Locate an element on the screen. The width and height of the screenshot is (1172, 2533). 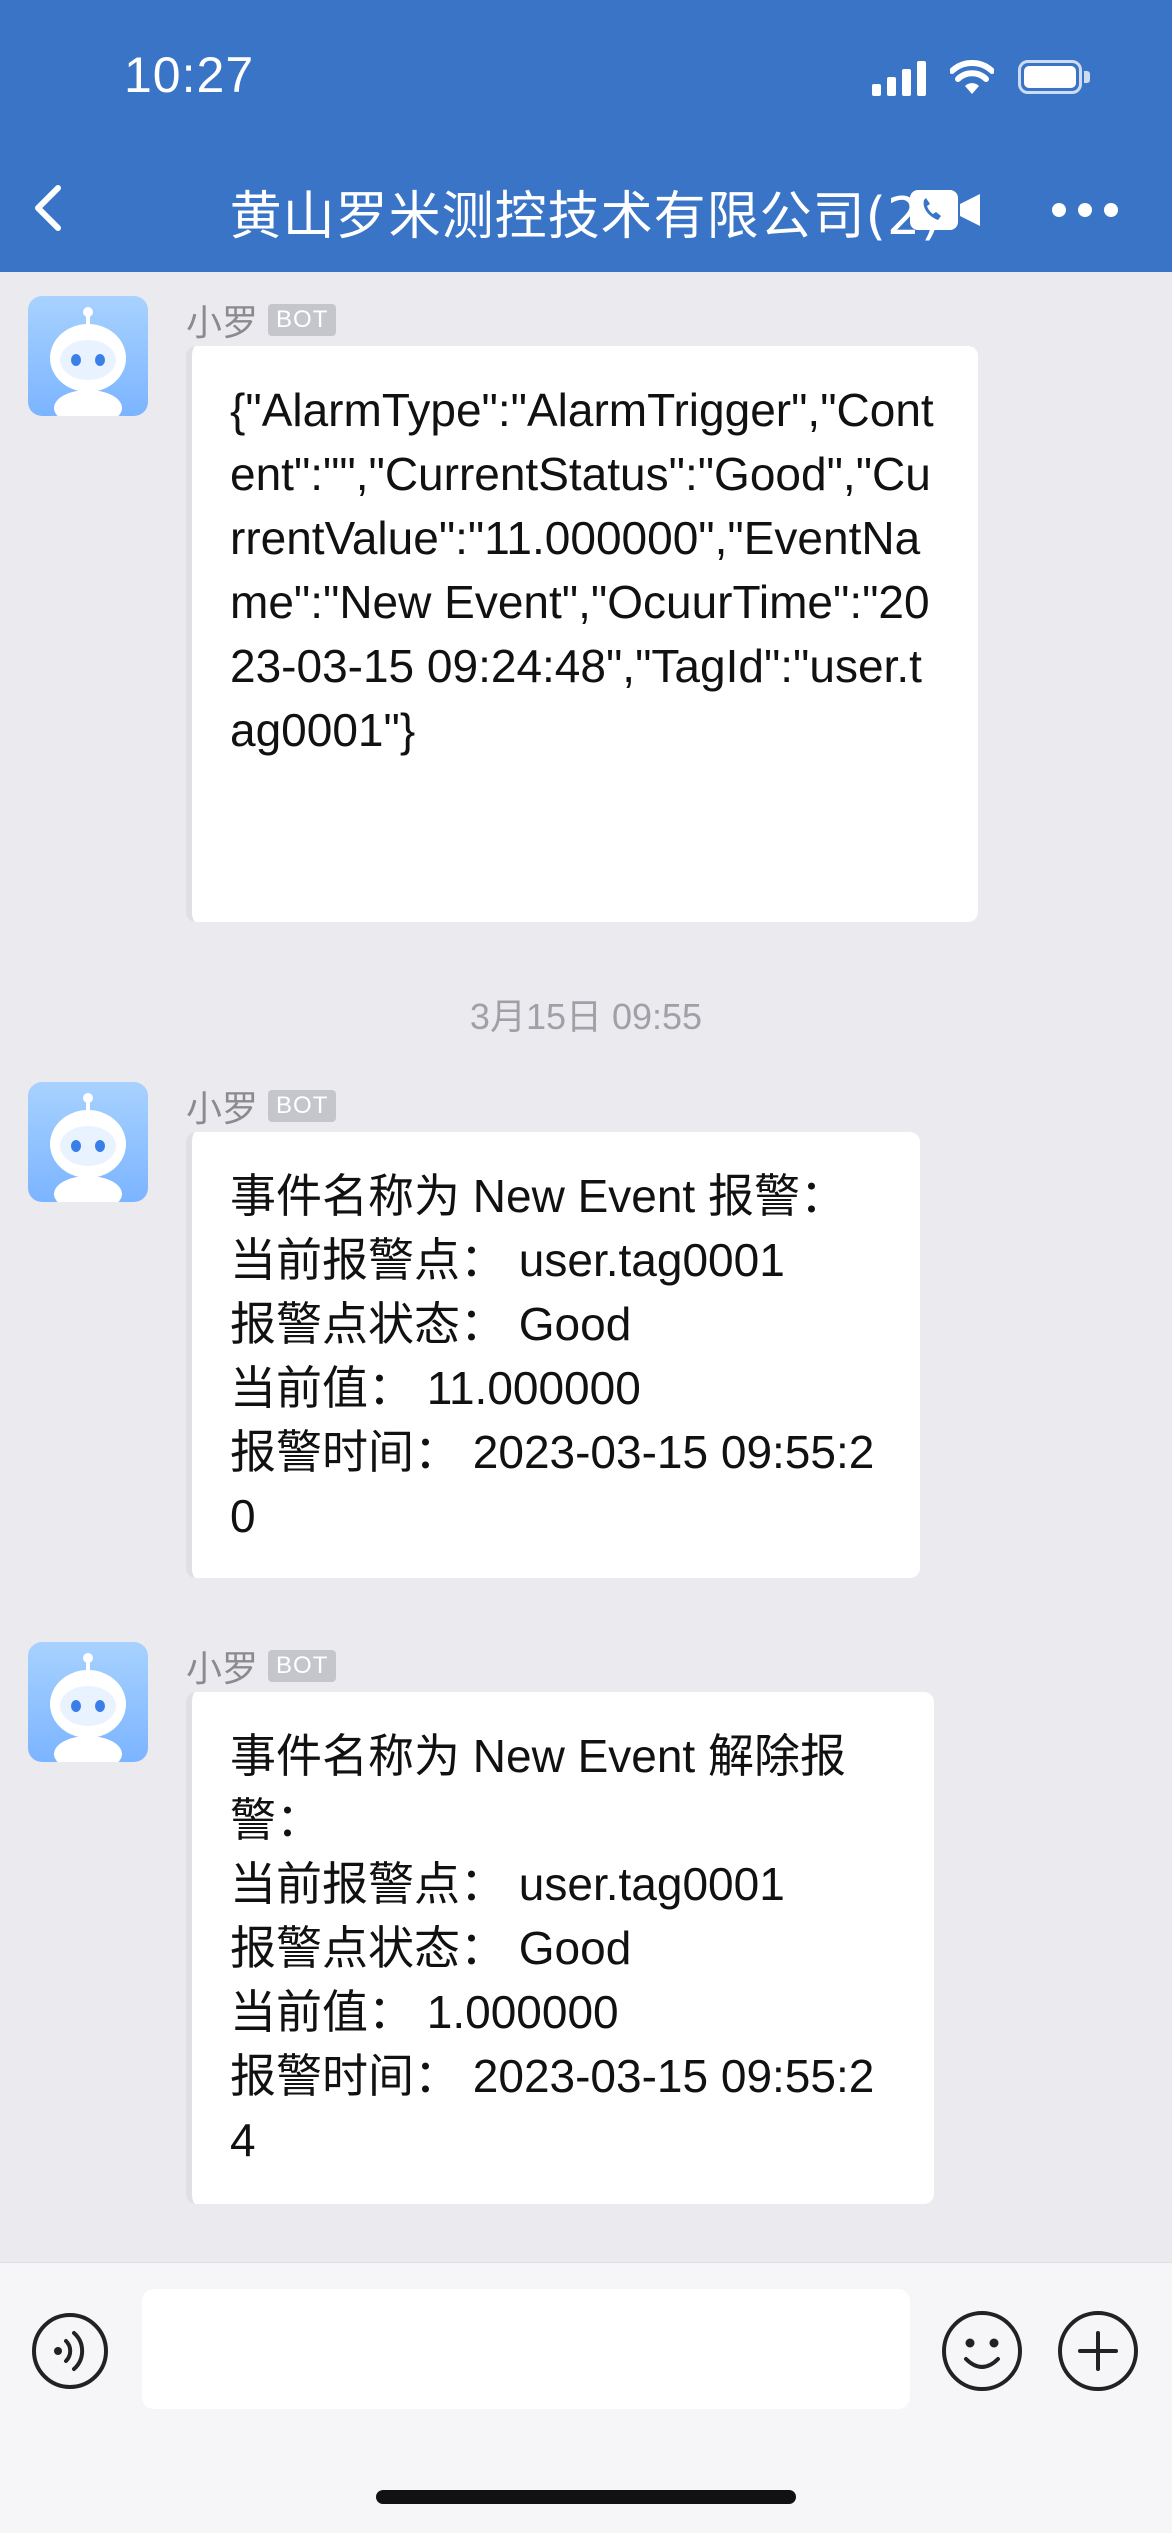
chat-title: 黄山罗米测控技术有限公司(2) is located at coordinates (586, 217).